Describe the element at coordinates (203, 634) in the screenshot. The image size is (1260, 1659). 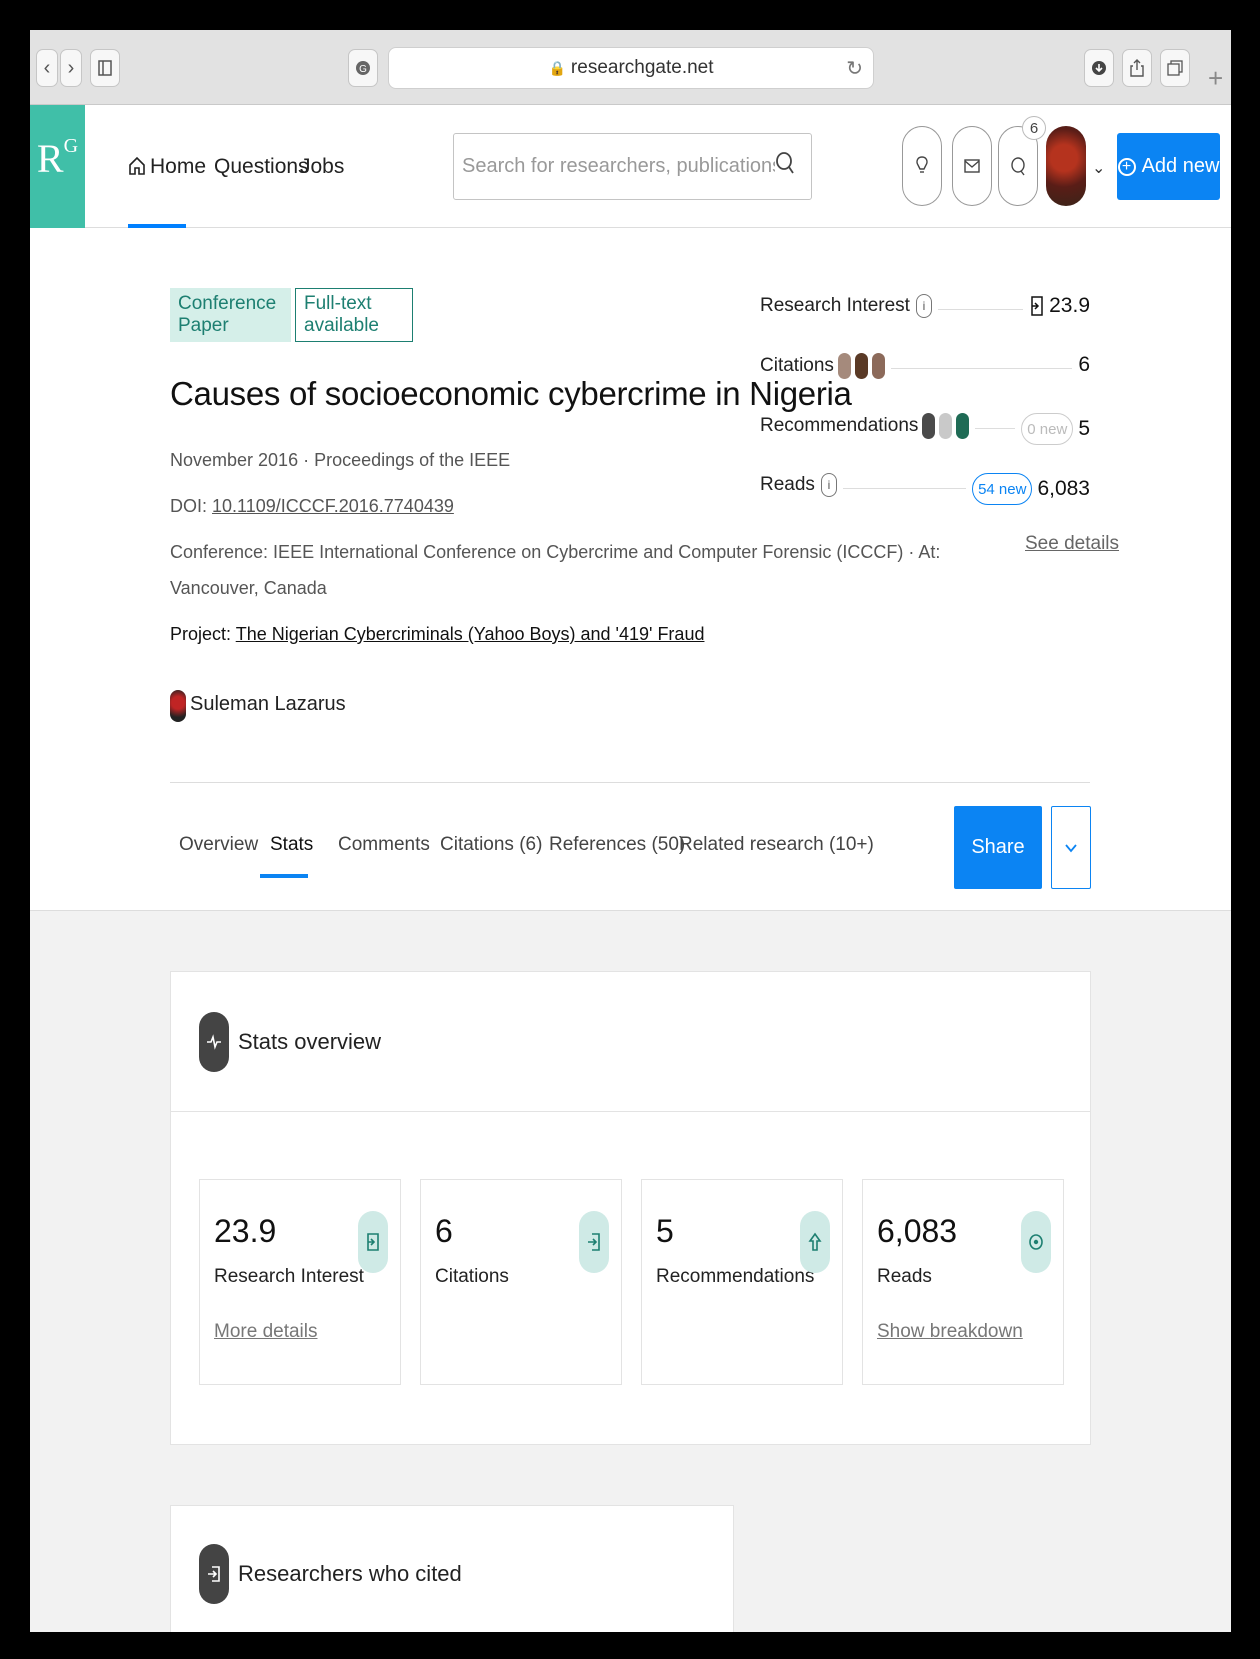
I see `project-prefix: Project:` at that location.